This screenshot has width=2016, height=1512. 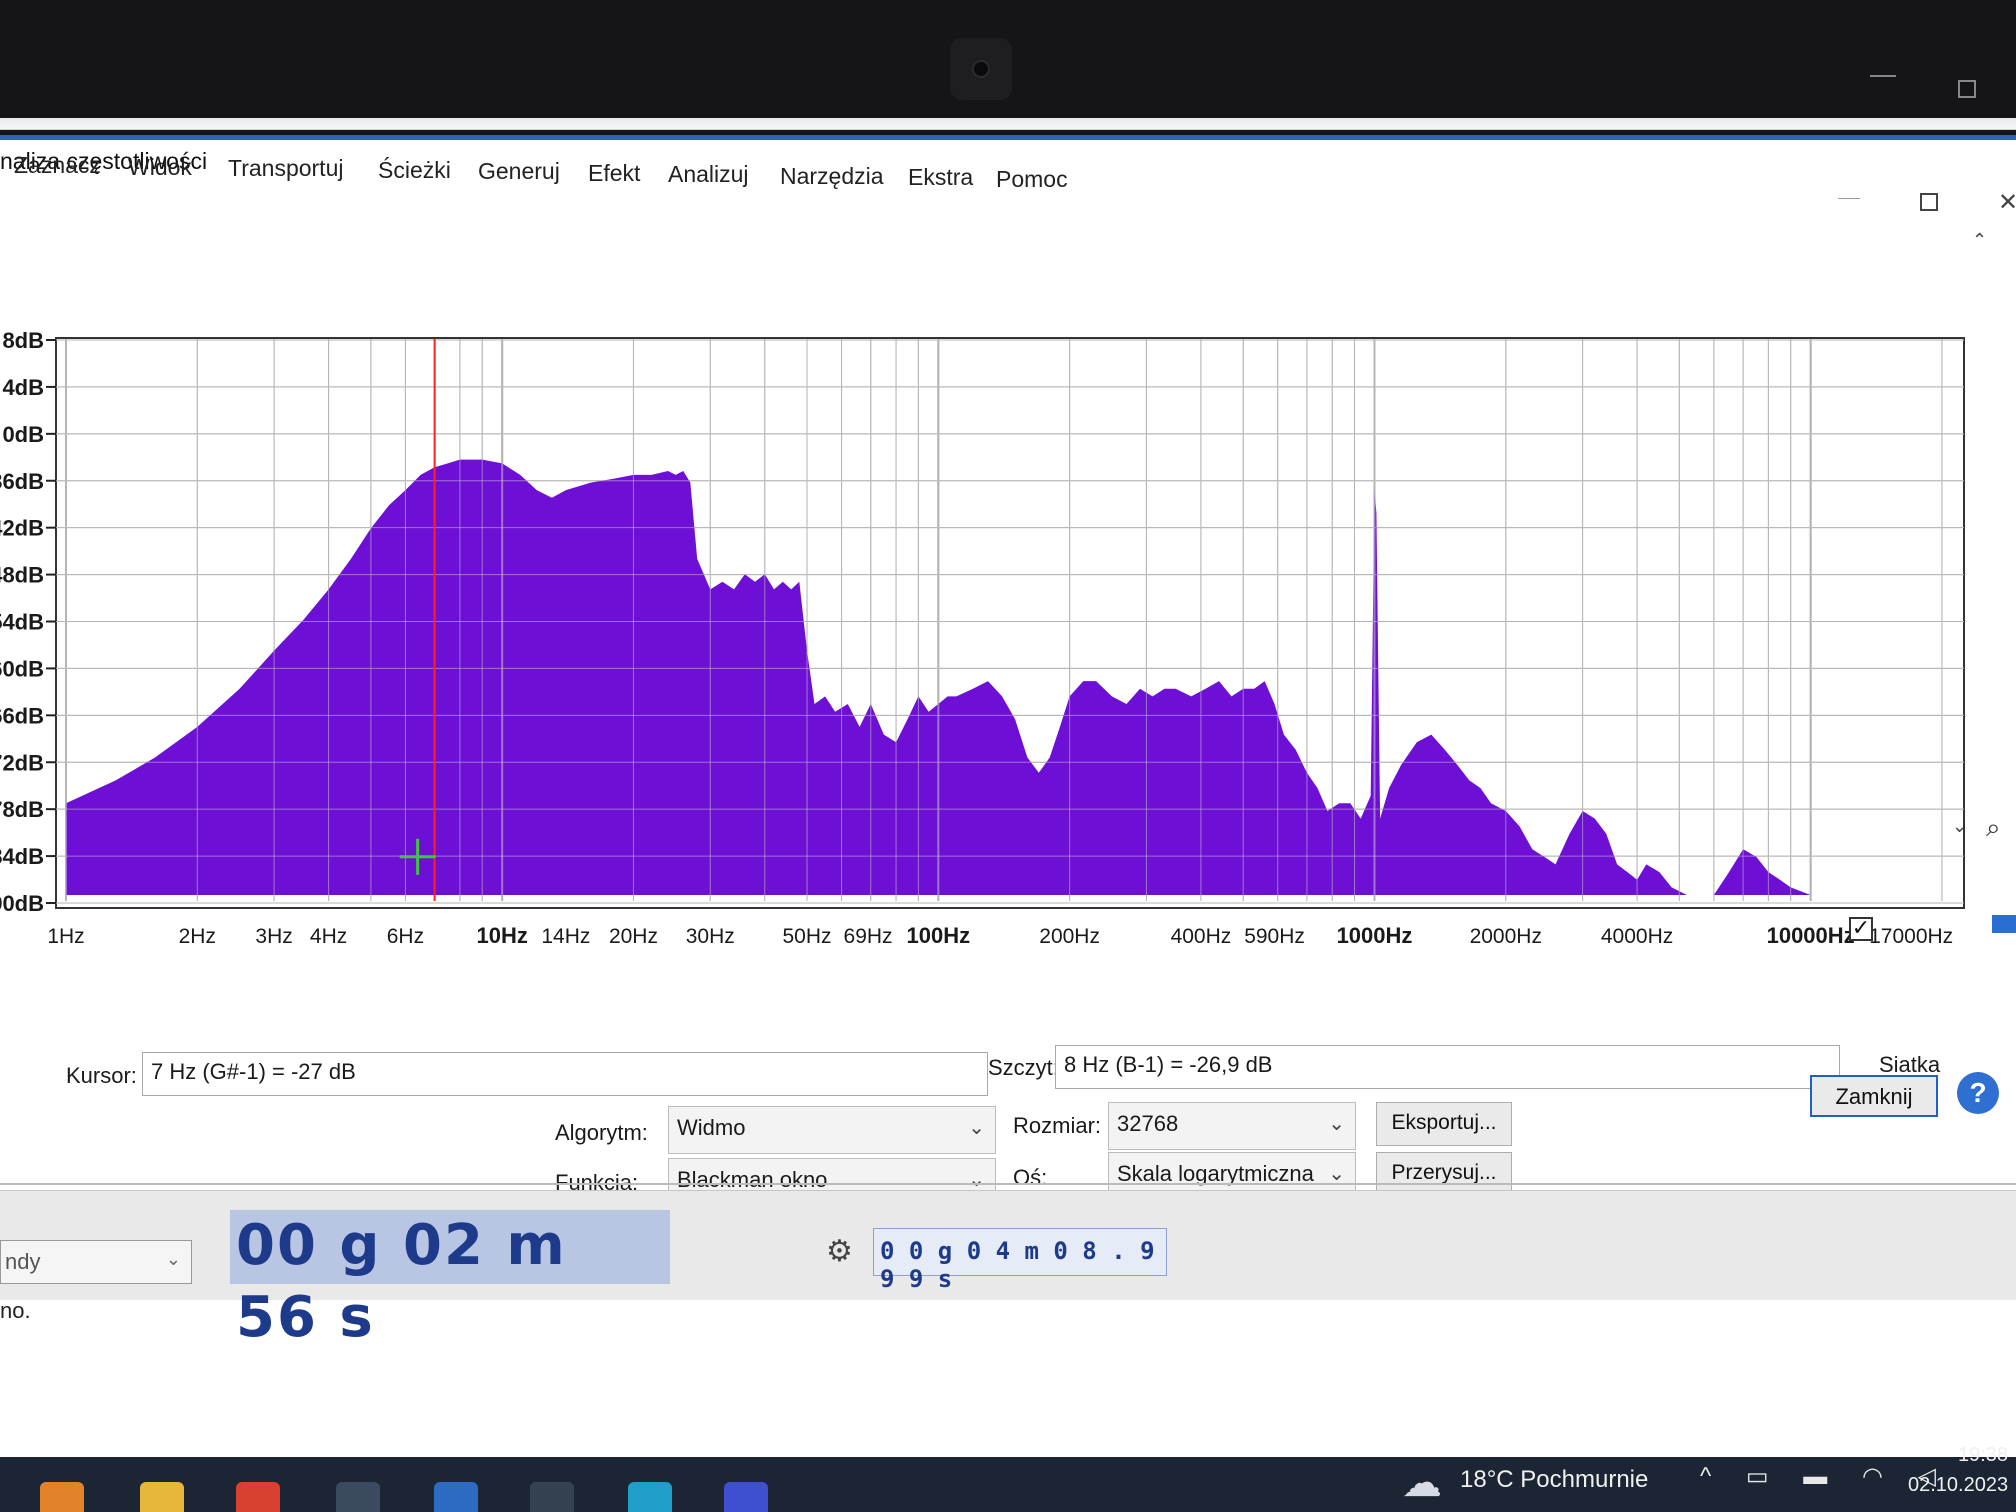 What do you see at coordinates (101, 1075) in the screenshot?
I see `cursor-label: Kursor:` at bounding box center [101, 1075].